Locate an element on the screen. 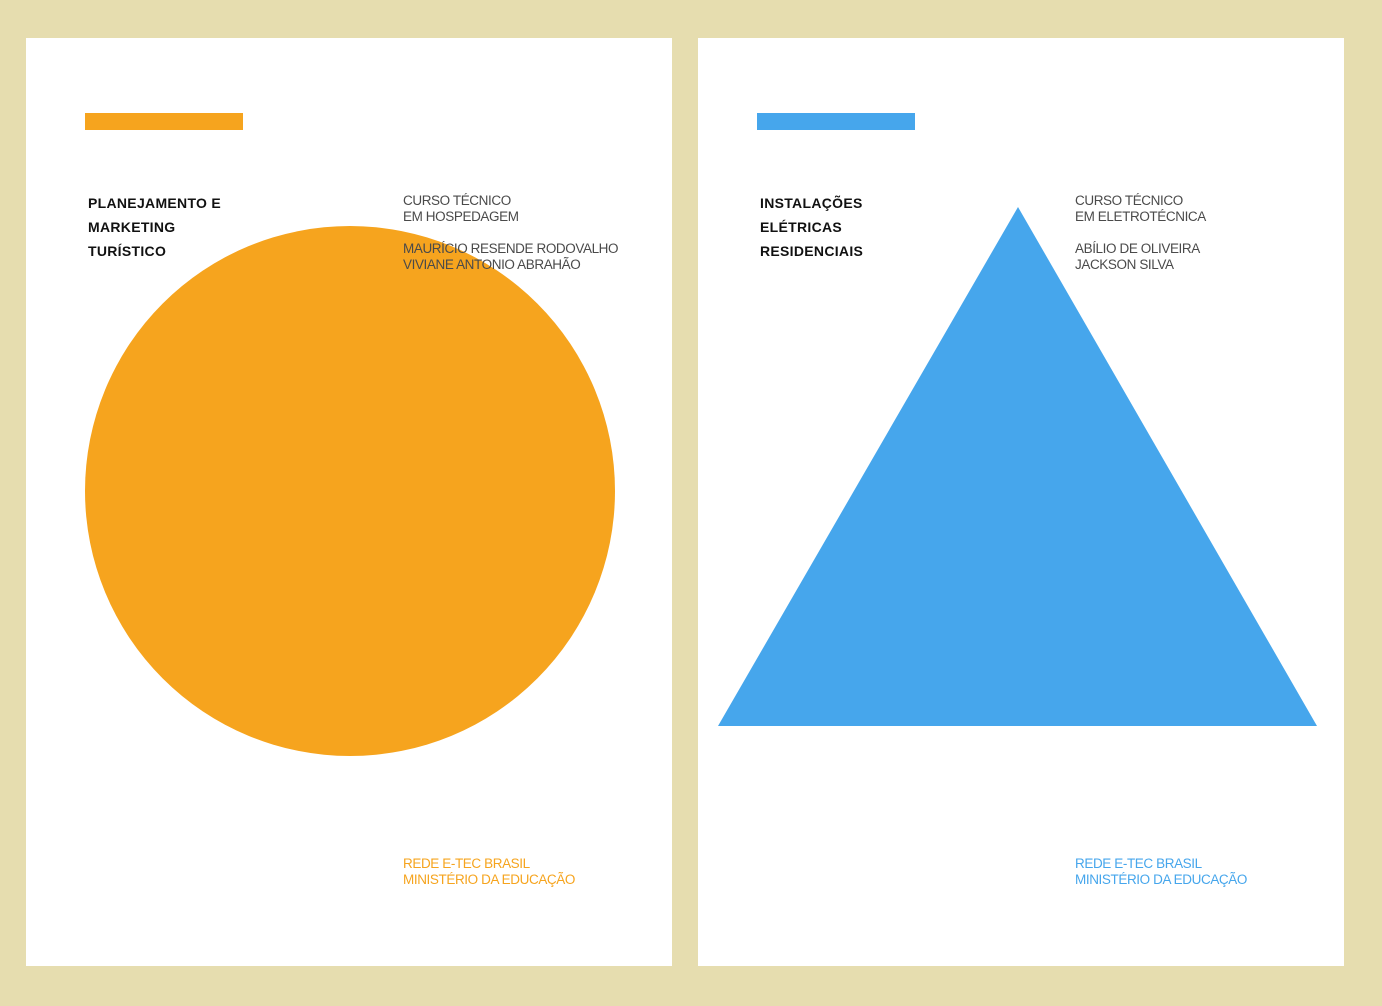  author-name: MAURÍCIO RESENDE RODOVALHO is located at coordinates (511, 248).